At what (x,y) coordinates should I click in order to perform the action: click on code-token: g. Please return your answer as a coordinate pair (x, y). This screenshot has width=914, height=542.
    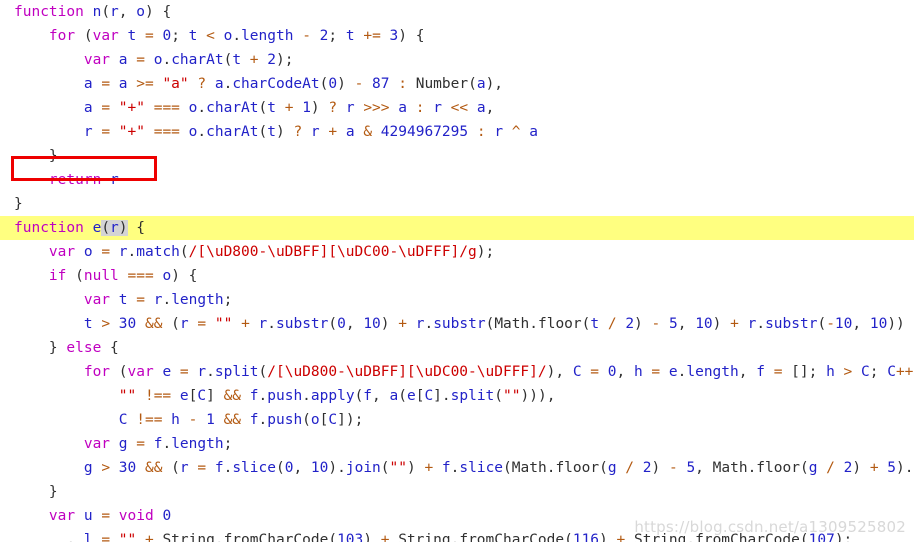
    Looking at the image, I should click on (88, 468).